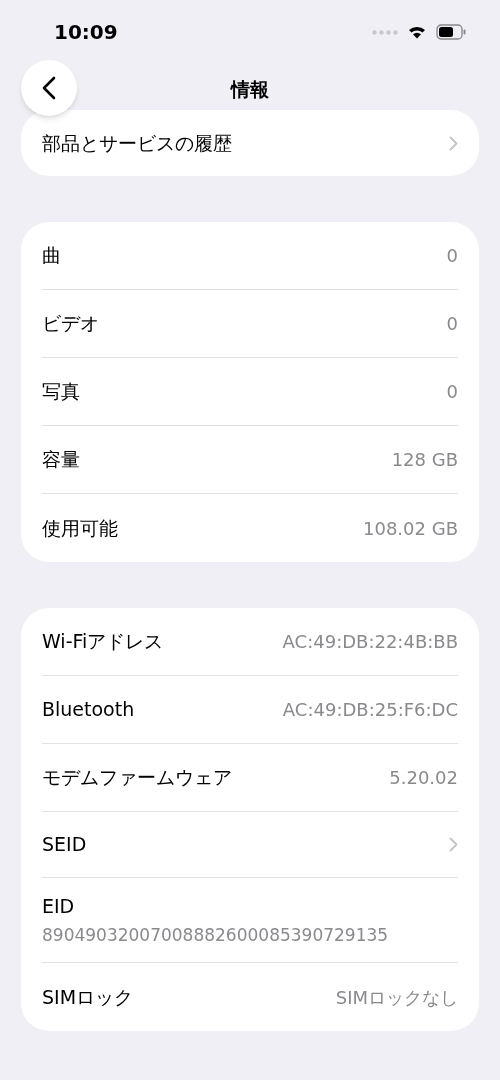 This screenshot has width=500, height=1080. What do you see at coordinates (80, 528) in the screenshot?
I see `row-label: 使用可能` at bounding box center [80, 528].